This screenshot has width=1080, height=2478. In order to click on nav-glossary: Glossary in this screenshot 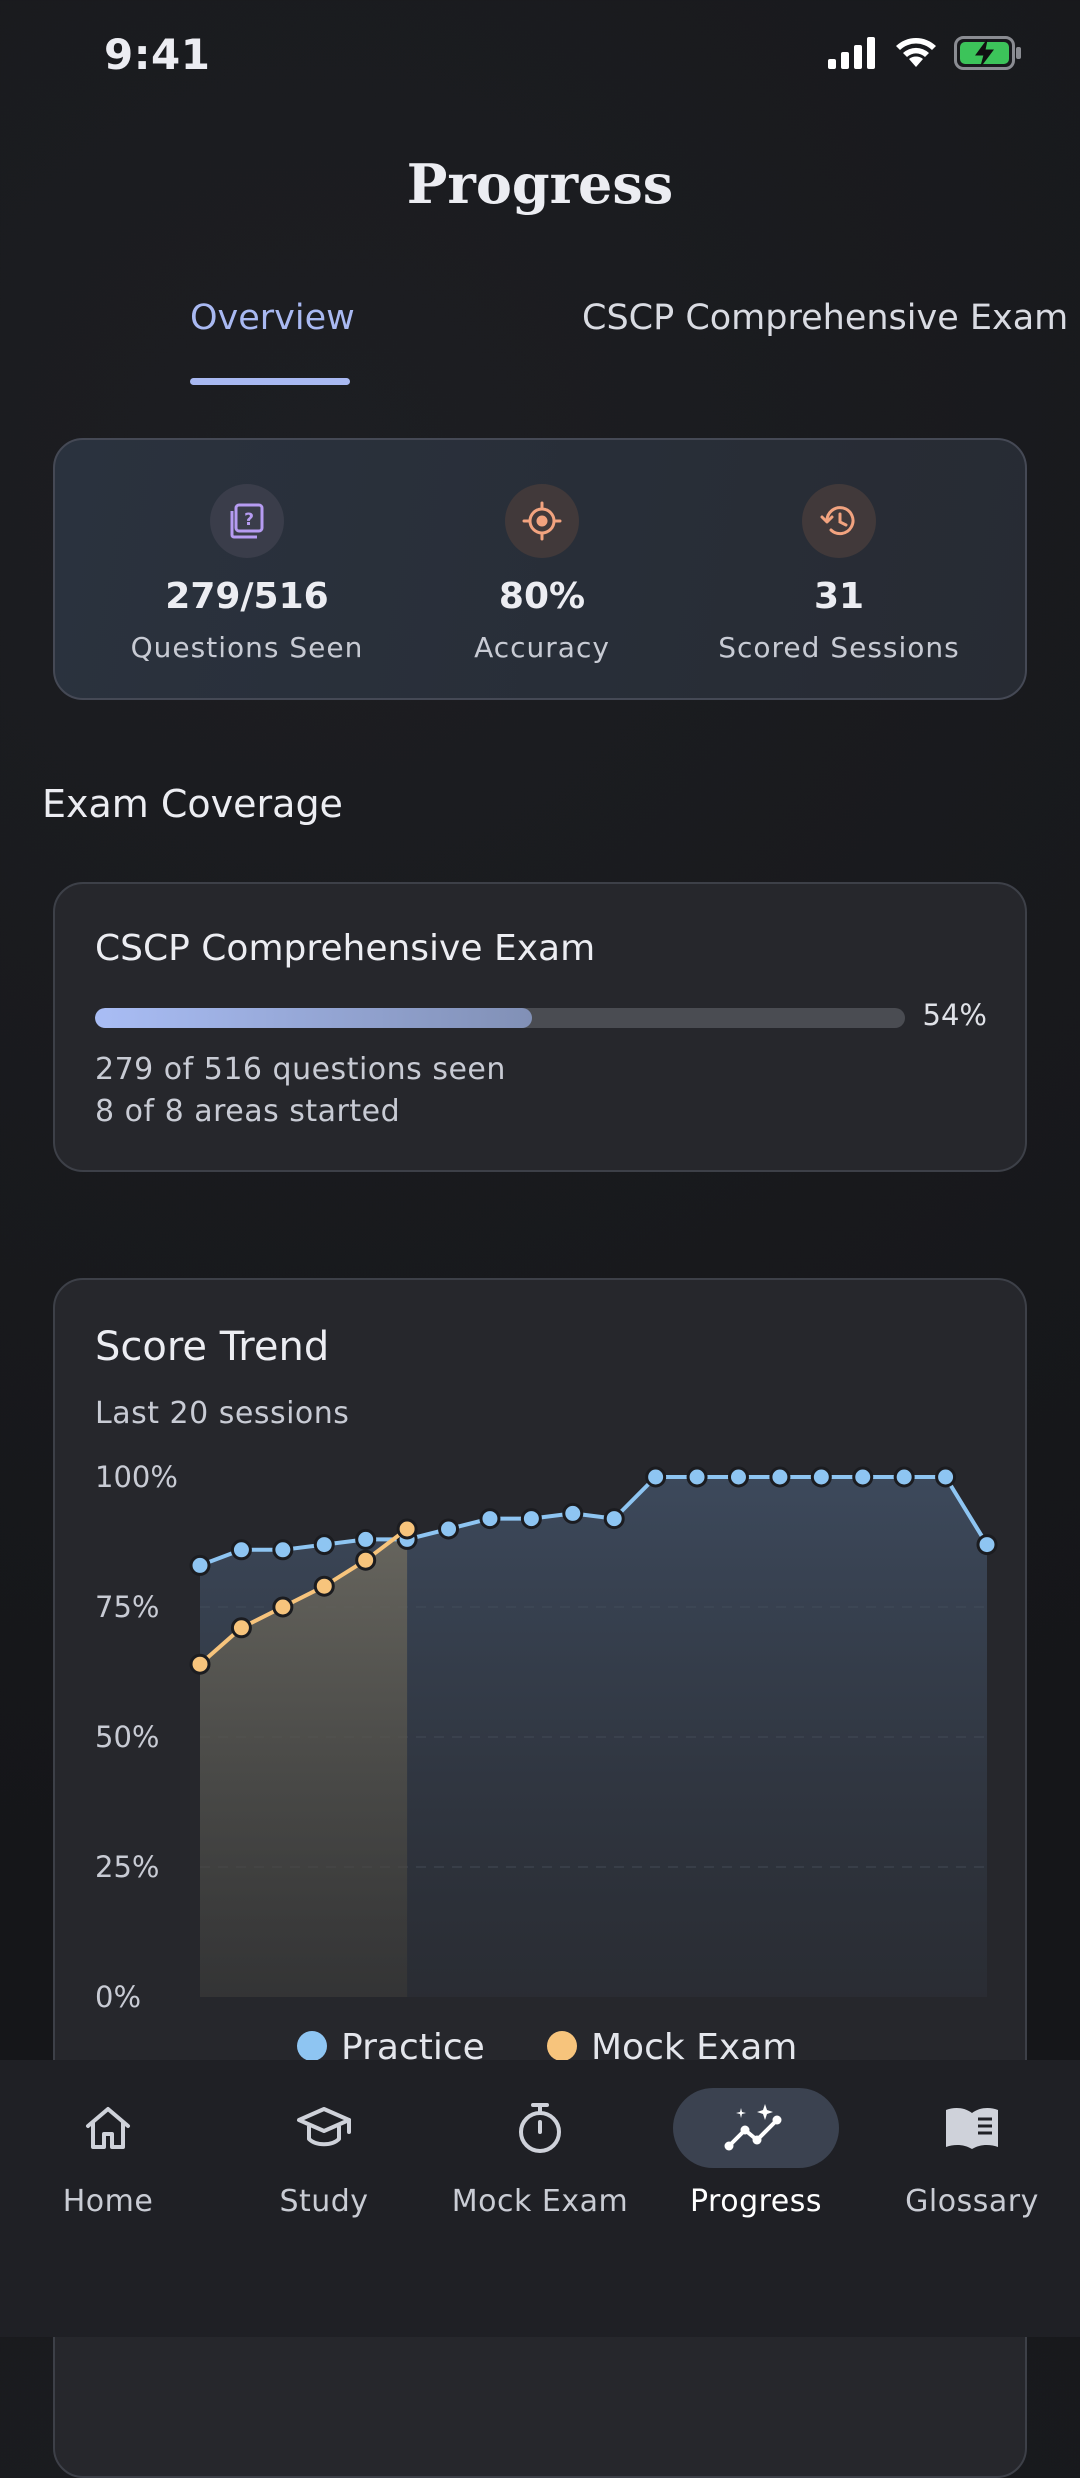, I will do `click(972, 2139)`.